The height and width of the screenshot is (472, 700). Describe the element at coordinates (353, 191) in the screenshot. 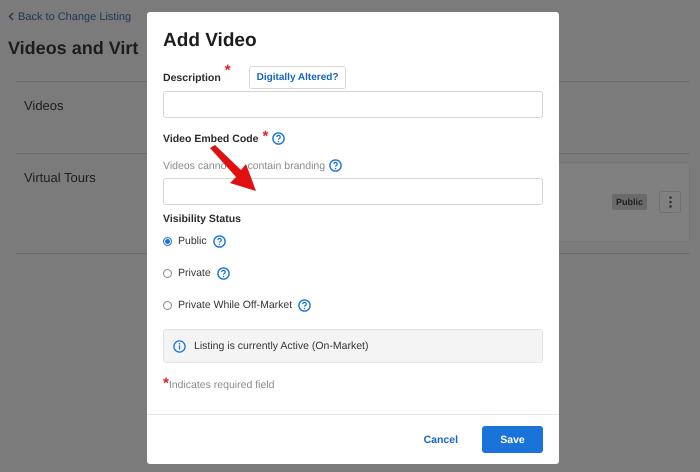

I see `embed-code-field` at that location.